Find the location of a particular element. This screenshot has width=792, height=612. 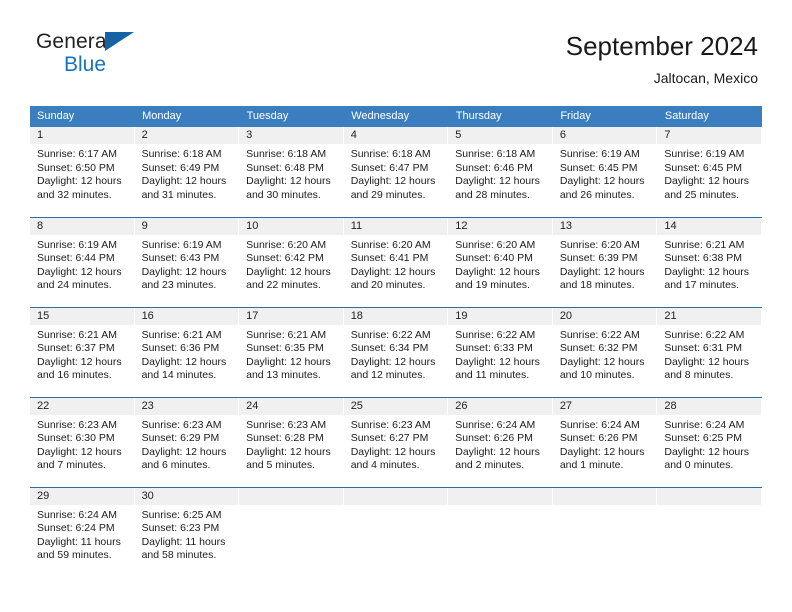

sunset-text: Sunset: 6:23 PM is located at coordinates (180, 528).